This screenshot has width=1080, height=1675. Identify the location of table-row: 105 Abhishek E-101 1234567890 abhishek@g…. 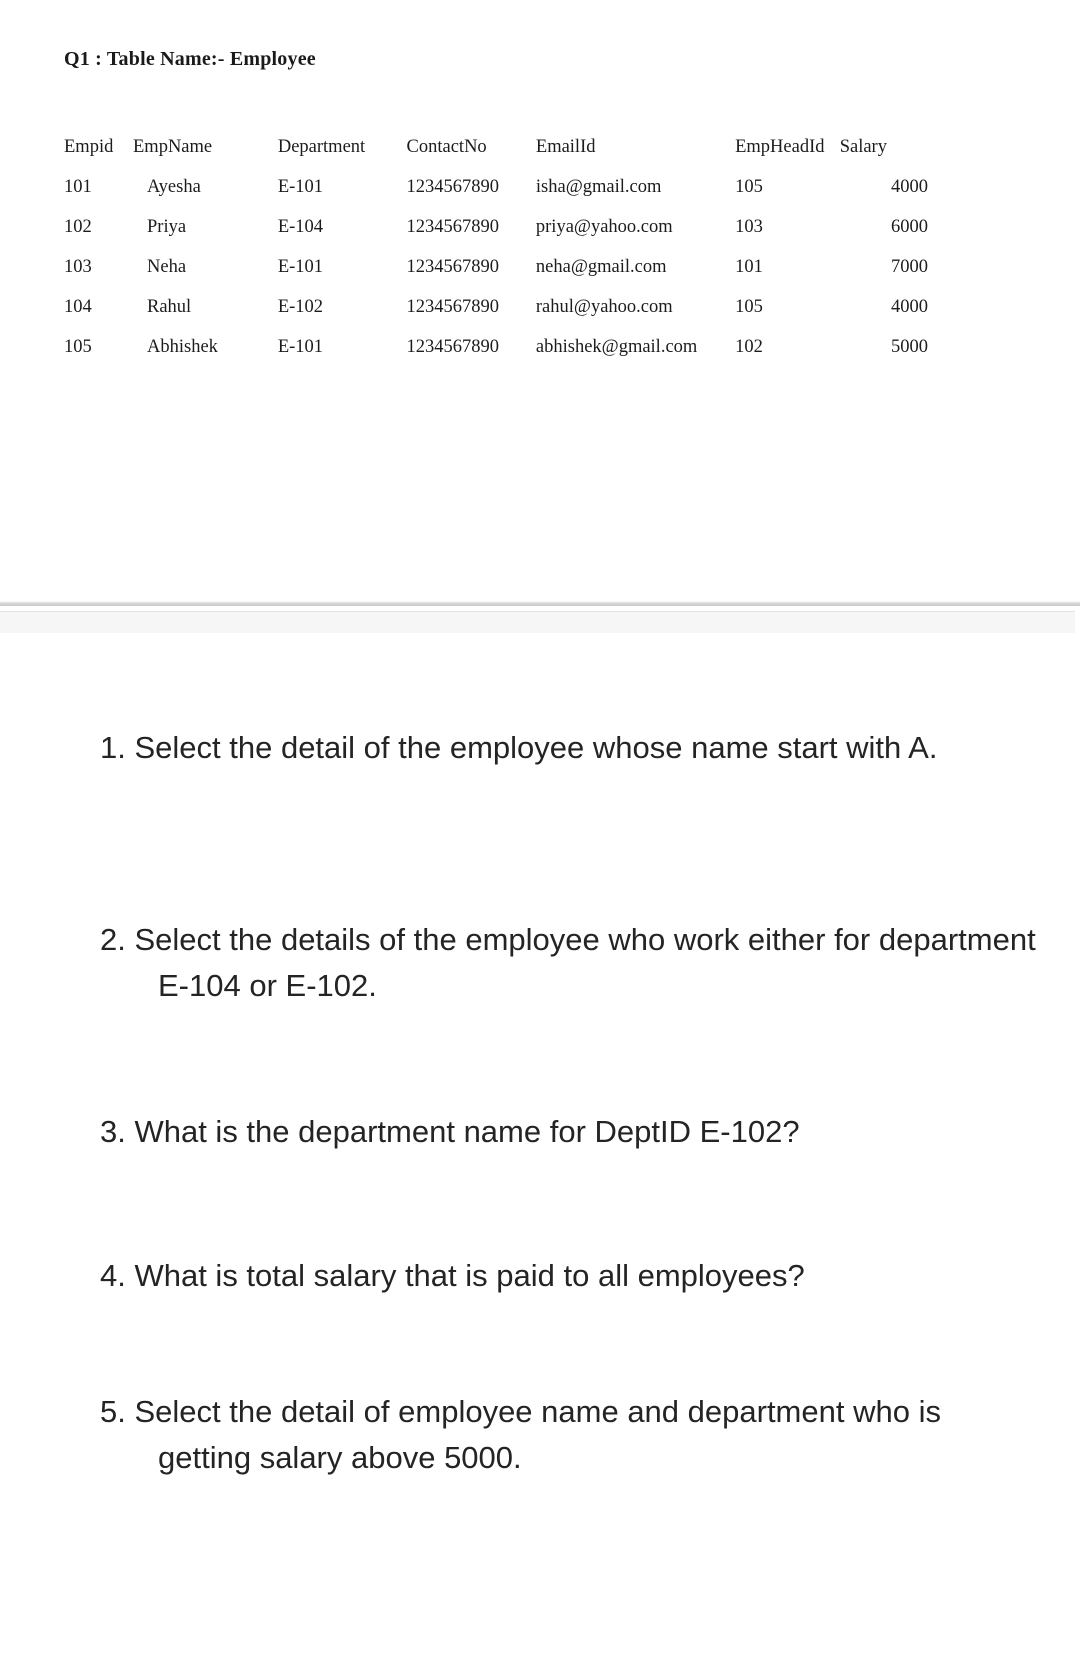
(505, 347).